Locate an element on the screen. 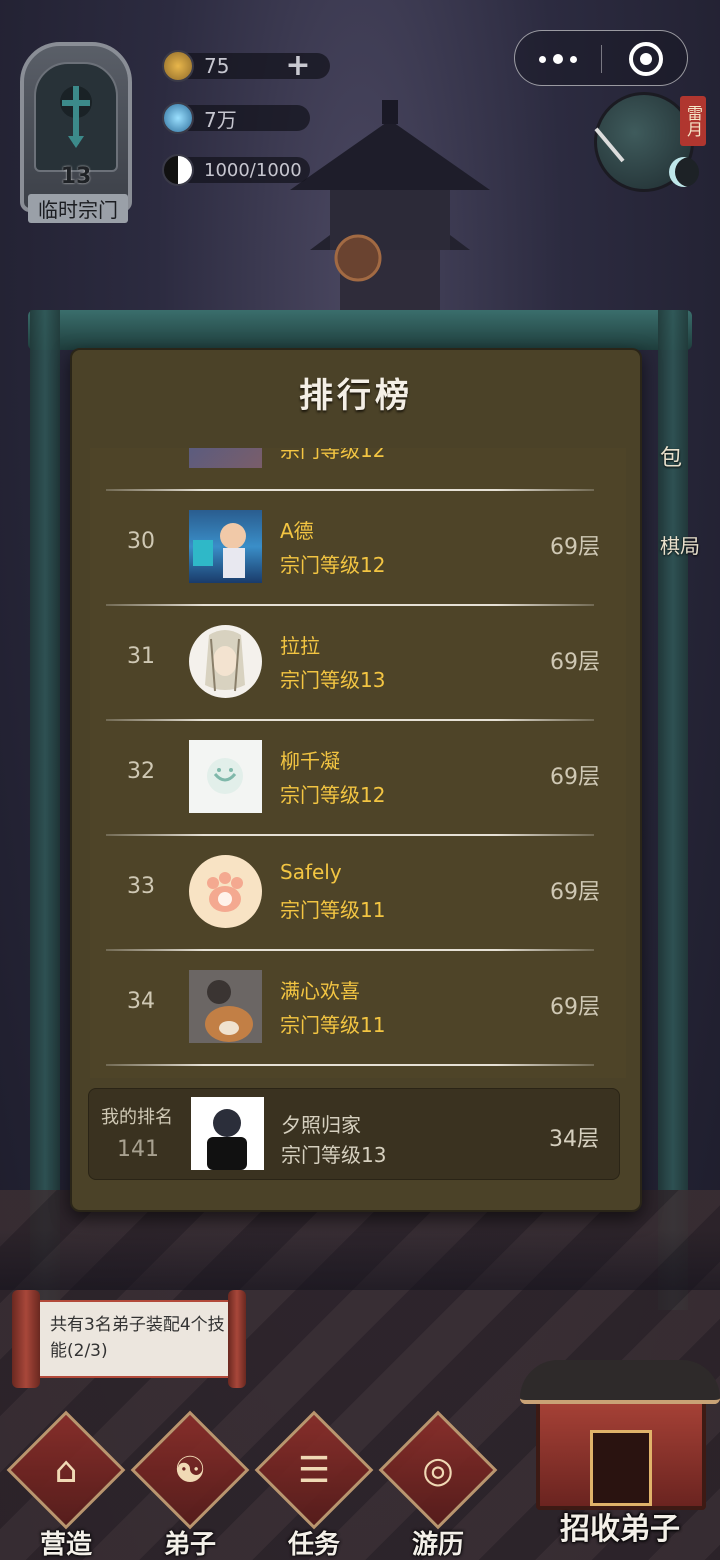 This screenshot has height=1560, width=720. gate-icon is located at coordinates (621, 1468).